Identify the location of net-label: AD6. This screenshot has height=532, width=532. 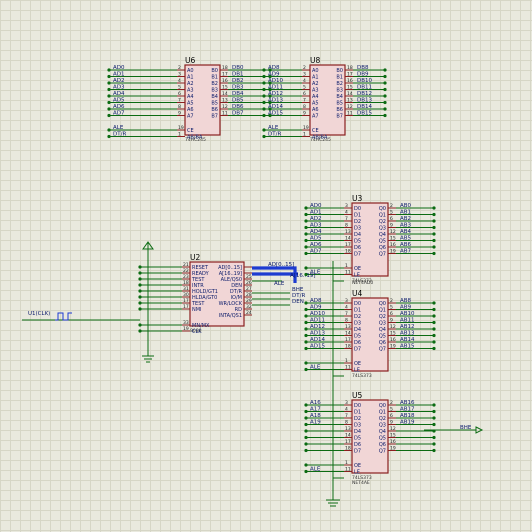
(119, 107).